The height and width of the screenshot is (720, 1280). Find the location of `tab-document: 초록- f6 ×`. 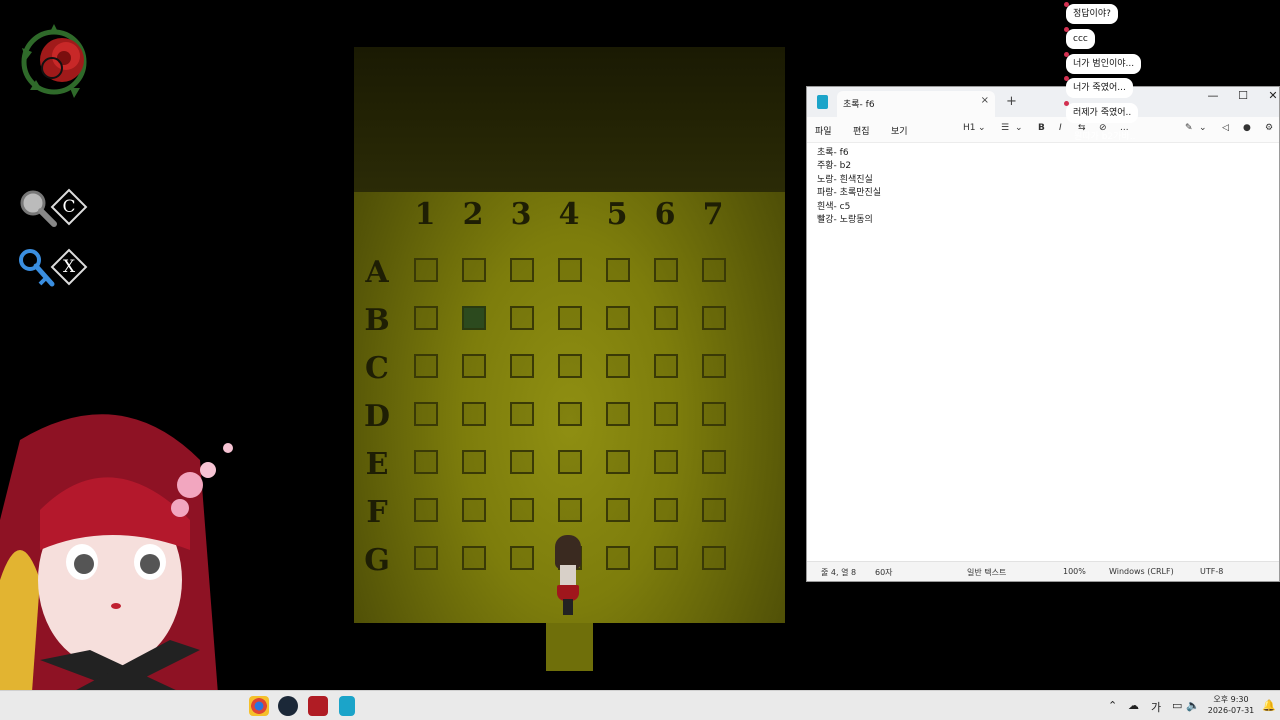

tab-document: 초록- f6 × is located at coordinates (916, 104).